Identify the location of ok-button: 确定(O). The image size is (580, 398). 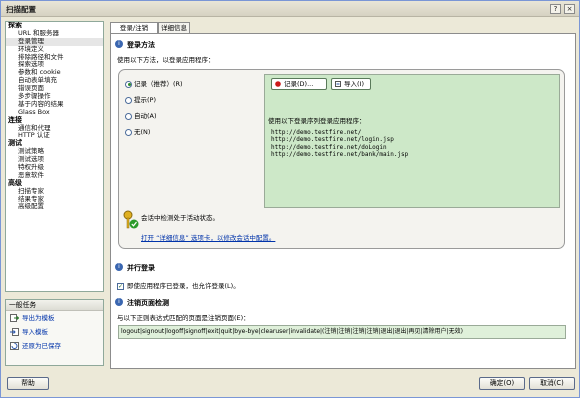
(502, 383).